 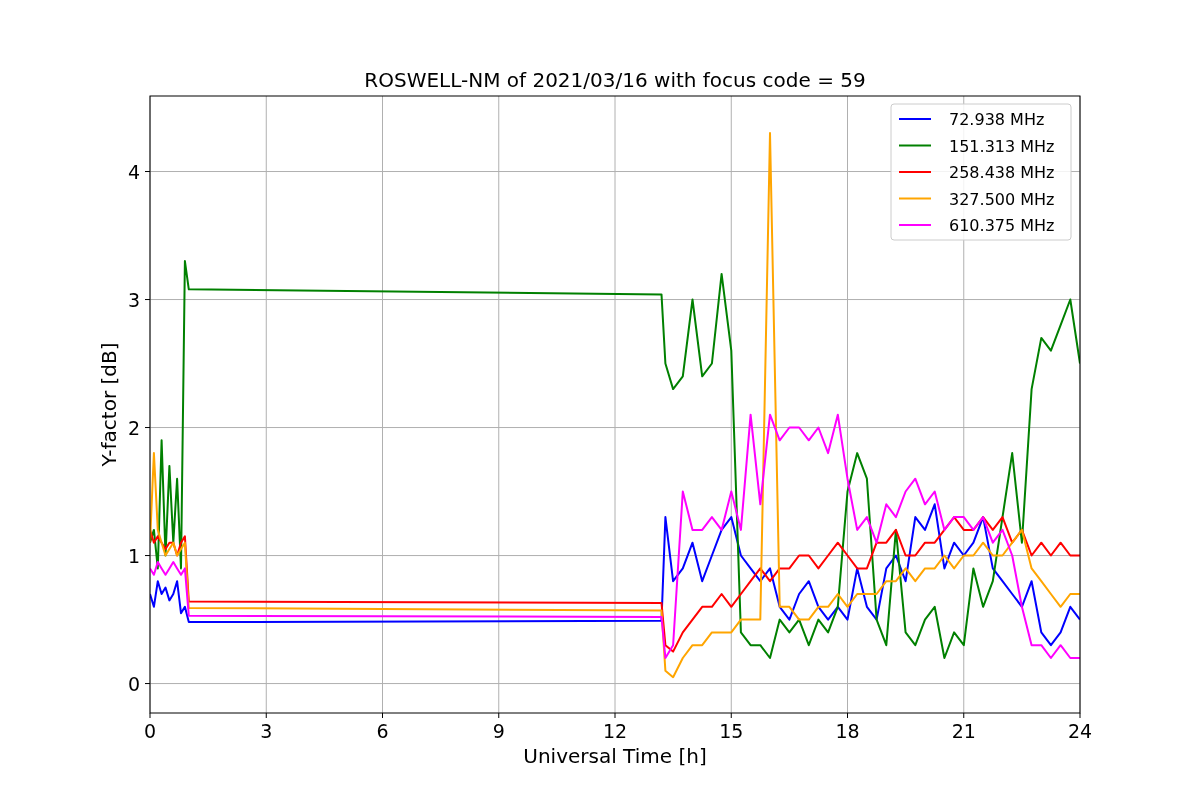 What do you see at coordinates (133, 171) in the screenshot?
I see `y-tick-label: 4` at bounding box center [133, 171].